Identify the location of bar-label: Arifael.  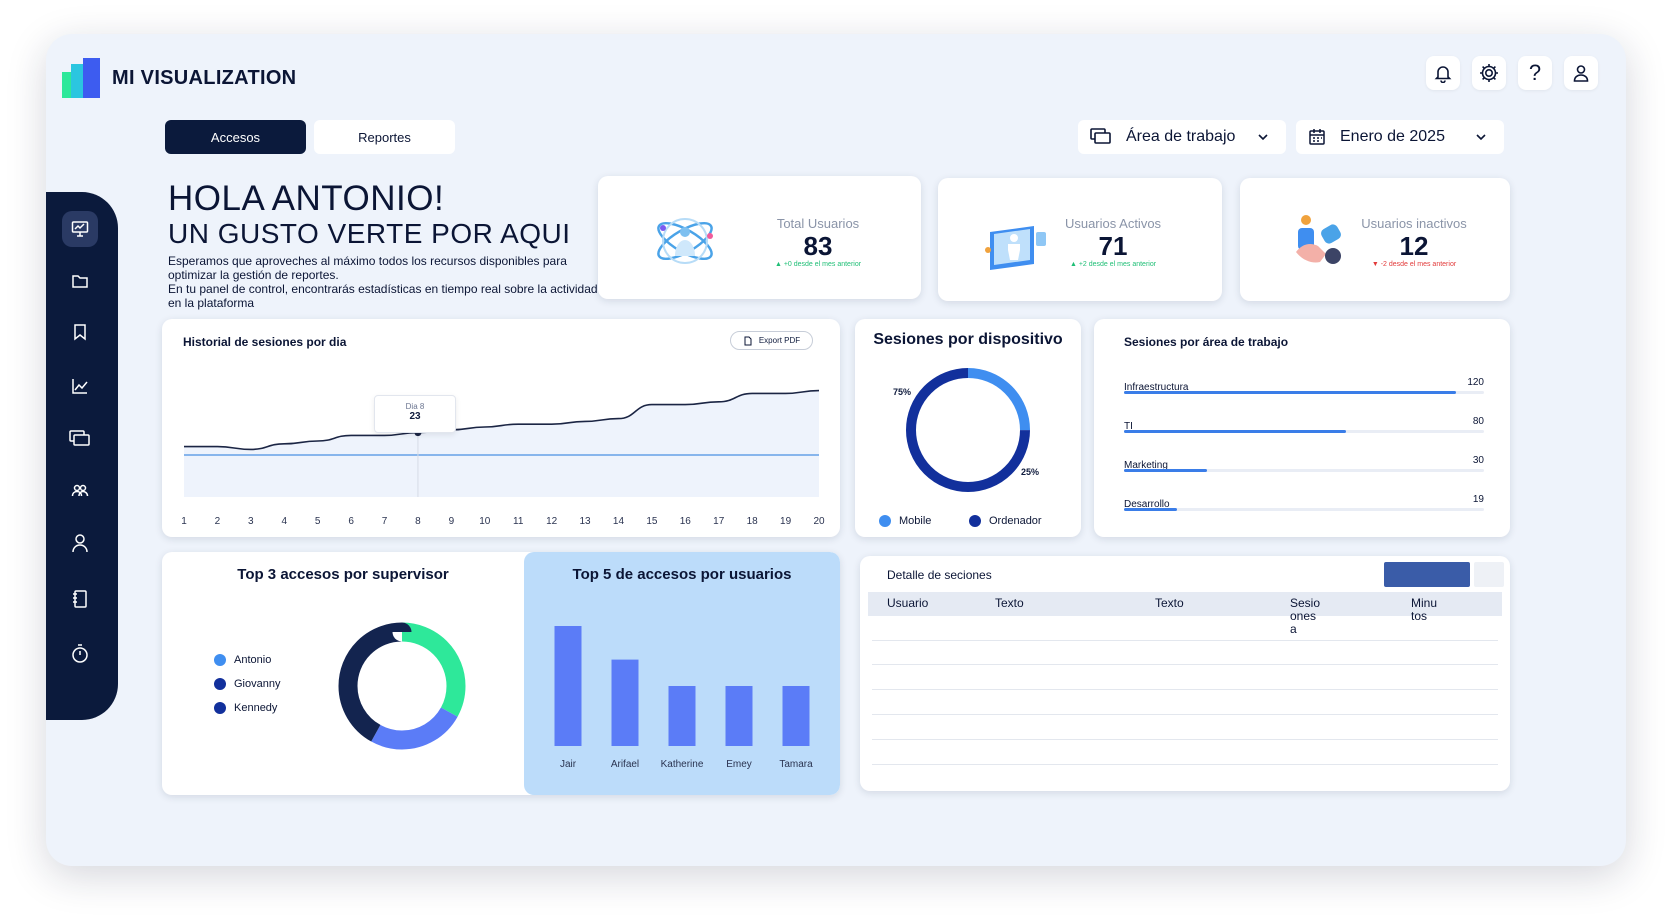
(625, 764).